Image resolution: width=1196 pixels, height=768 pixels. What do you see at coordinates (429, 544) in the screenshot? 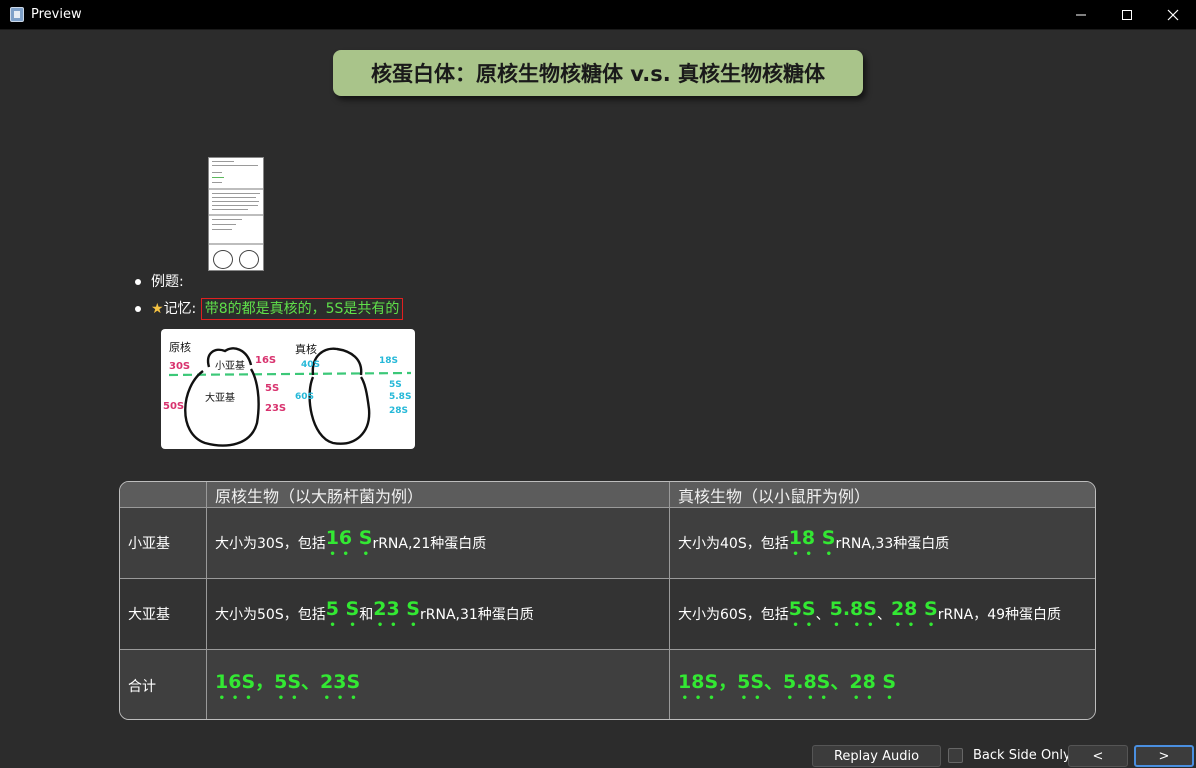
I see `cell-text: rRNA,21种蛋白质` at bounding box center [429, 544].